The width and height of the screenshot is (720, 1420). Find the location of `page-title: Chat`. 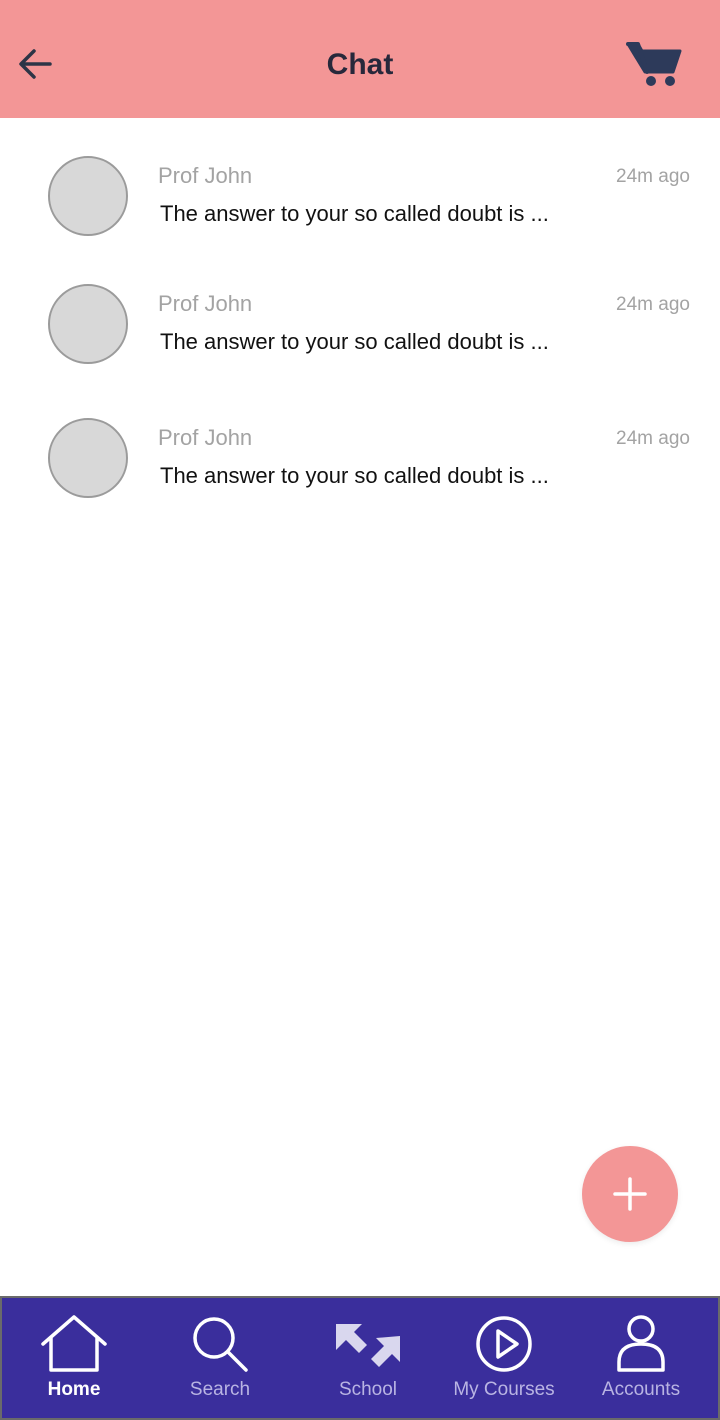

page-title: Chat is located at coordinates (360, 64).